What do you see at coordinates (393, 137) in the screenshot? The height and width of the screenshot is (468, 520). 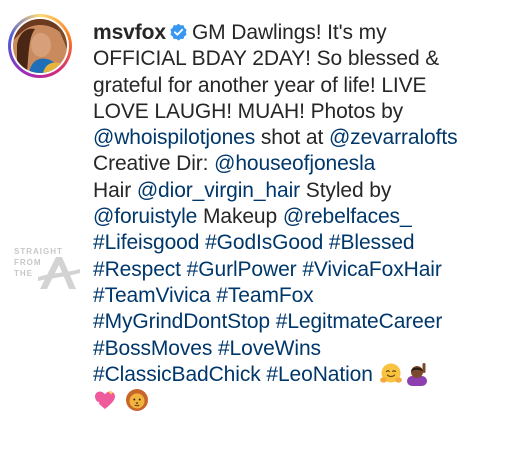 I see `mention-zevarralofts: @zevarralofts` at bounding box center [393, 137].